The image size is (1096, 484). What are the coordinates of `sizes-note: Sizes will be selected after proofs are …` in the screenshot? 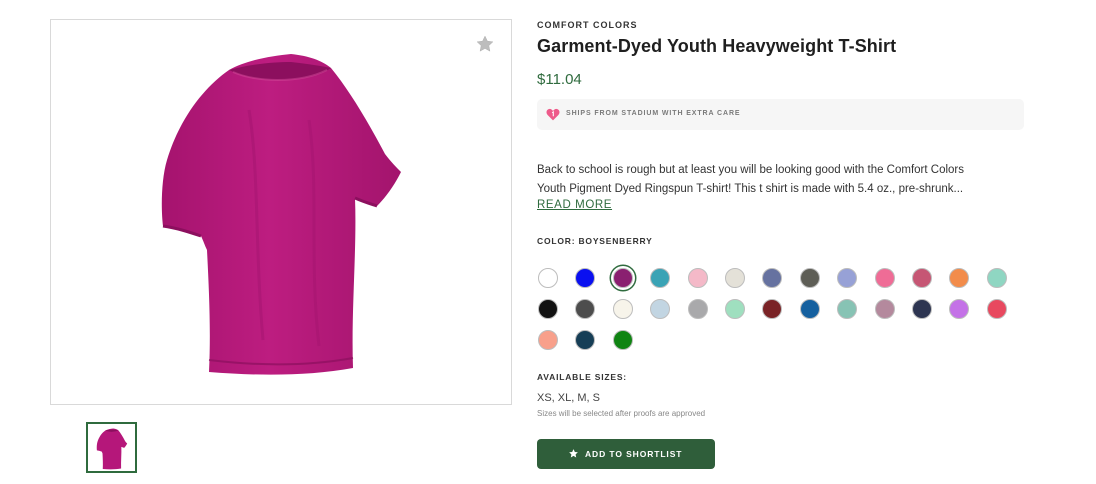 It's located at (621, 413).